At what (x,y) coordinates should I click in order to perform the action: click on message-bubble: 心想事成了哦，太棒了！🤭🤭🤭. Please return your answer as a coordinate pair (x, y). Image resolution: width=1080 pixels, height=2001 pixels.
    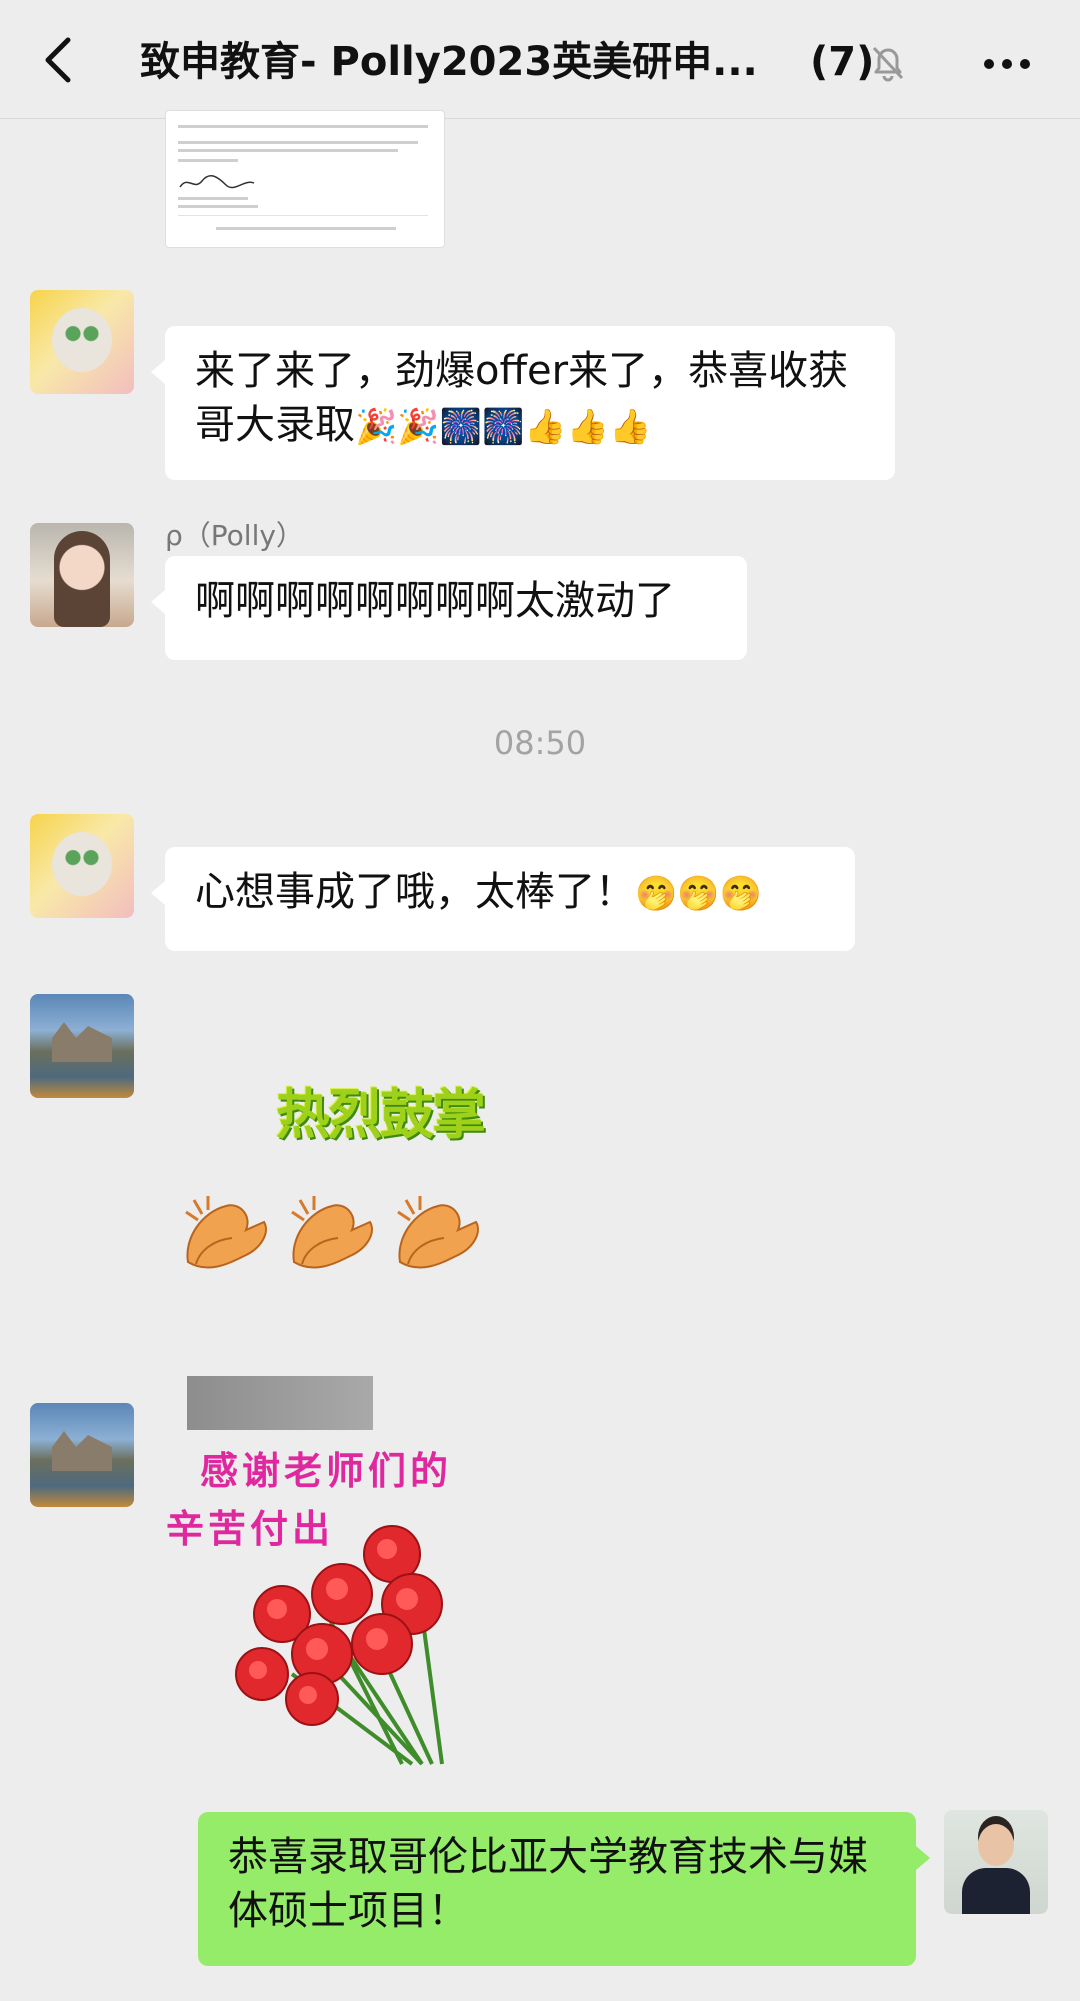
    Looking at the image, I should click on (503, 899).